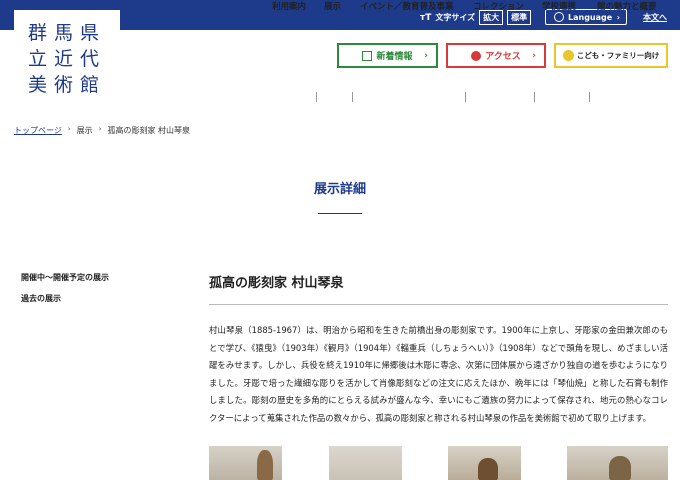  What do you see at coordinates (66, 33) in the screenshot?
I see `logo-line-1: 群馬県` at bounding box center [66, 33].